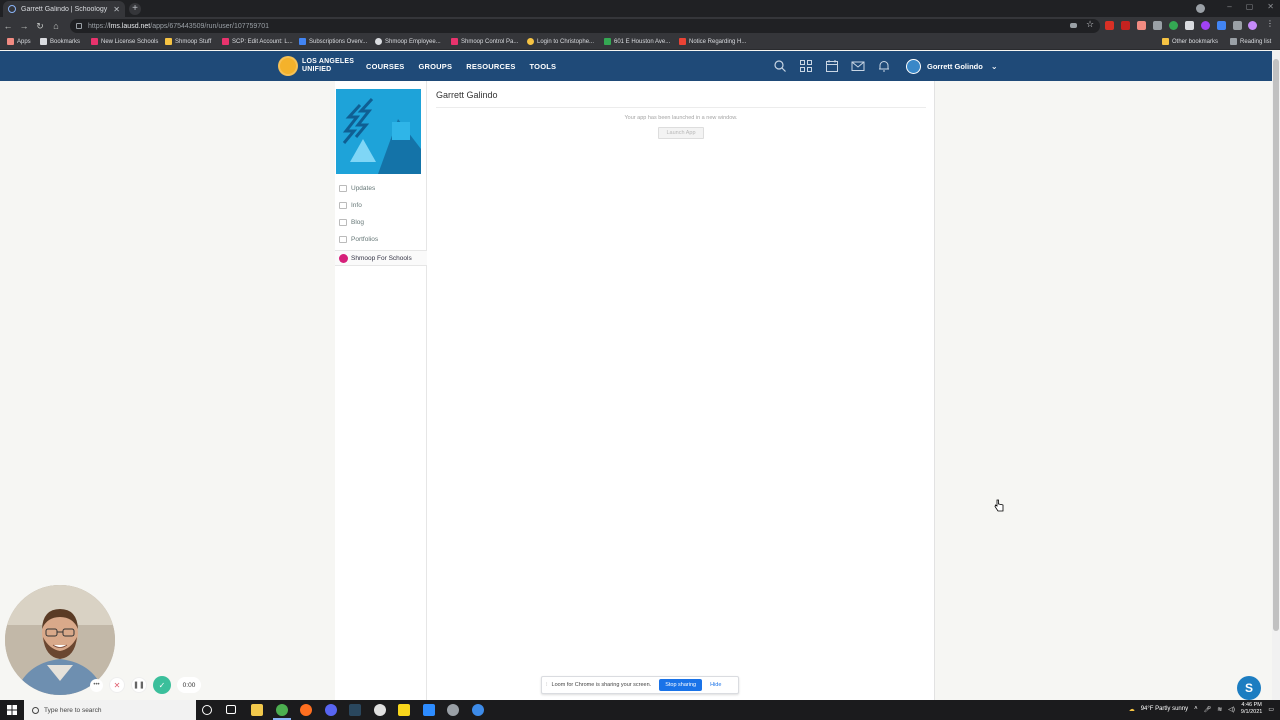 This screenshot has width=1280, height=720. I want to click on sidebar-item-portfolios: Portfolios, so click(358, 239).